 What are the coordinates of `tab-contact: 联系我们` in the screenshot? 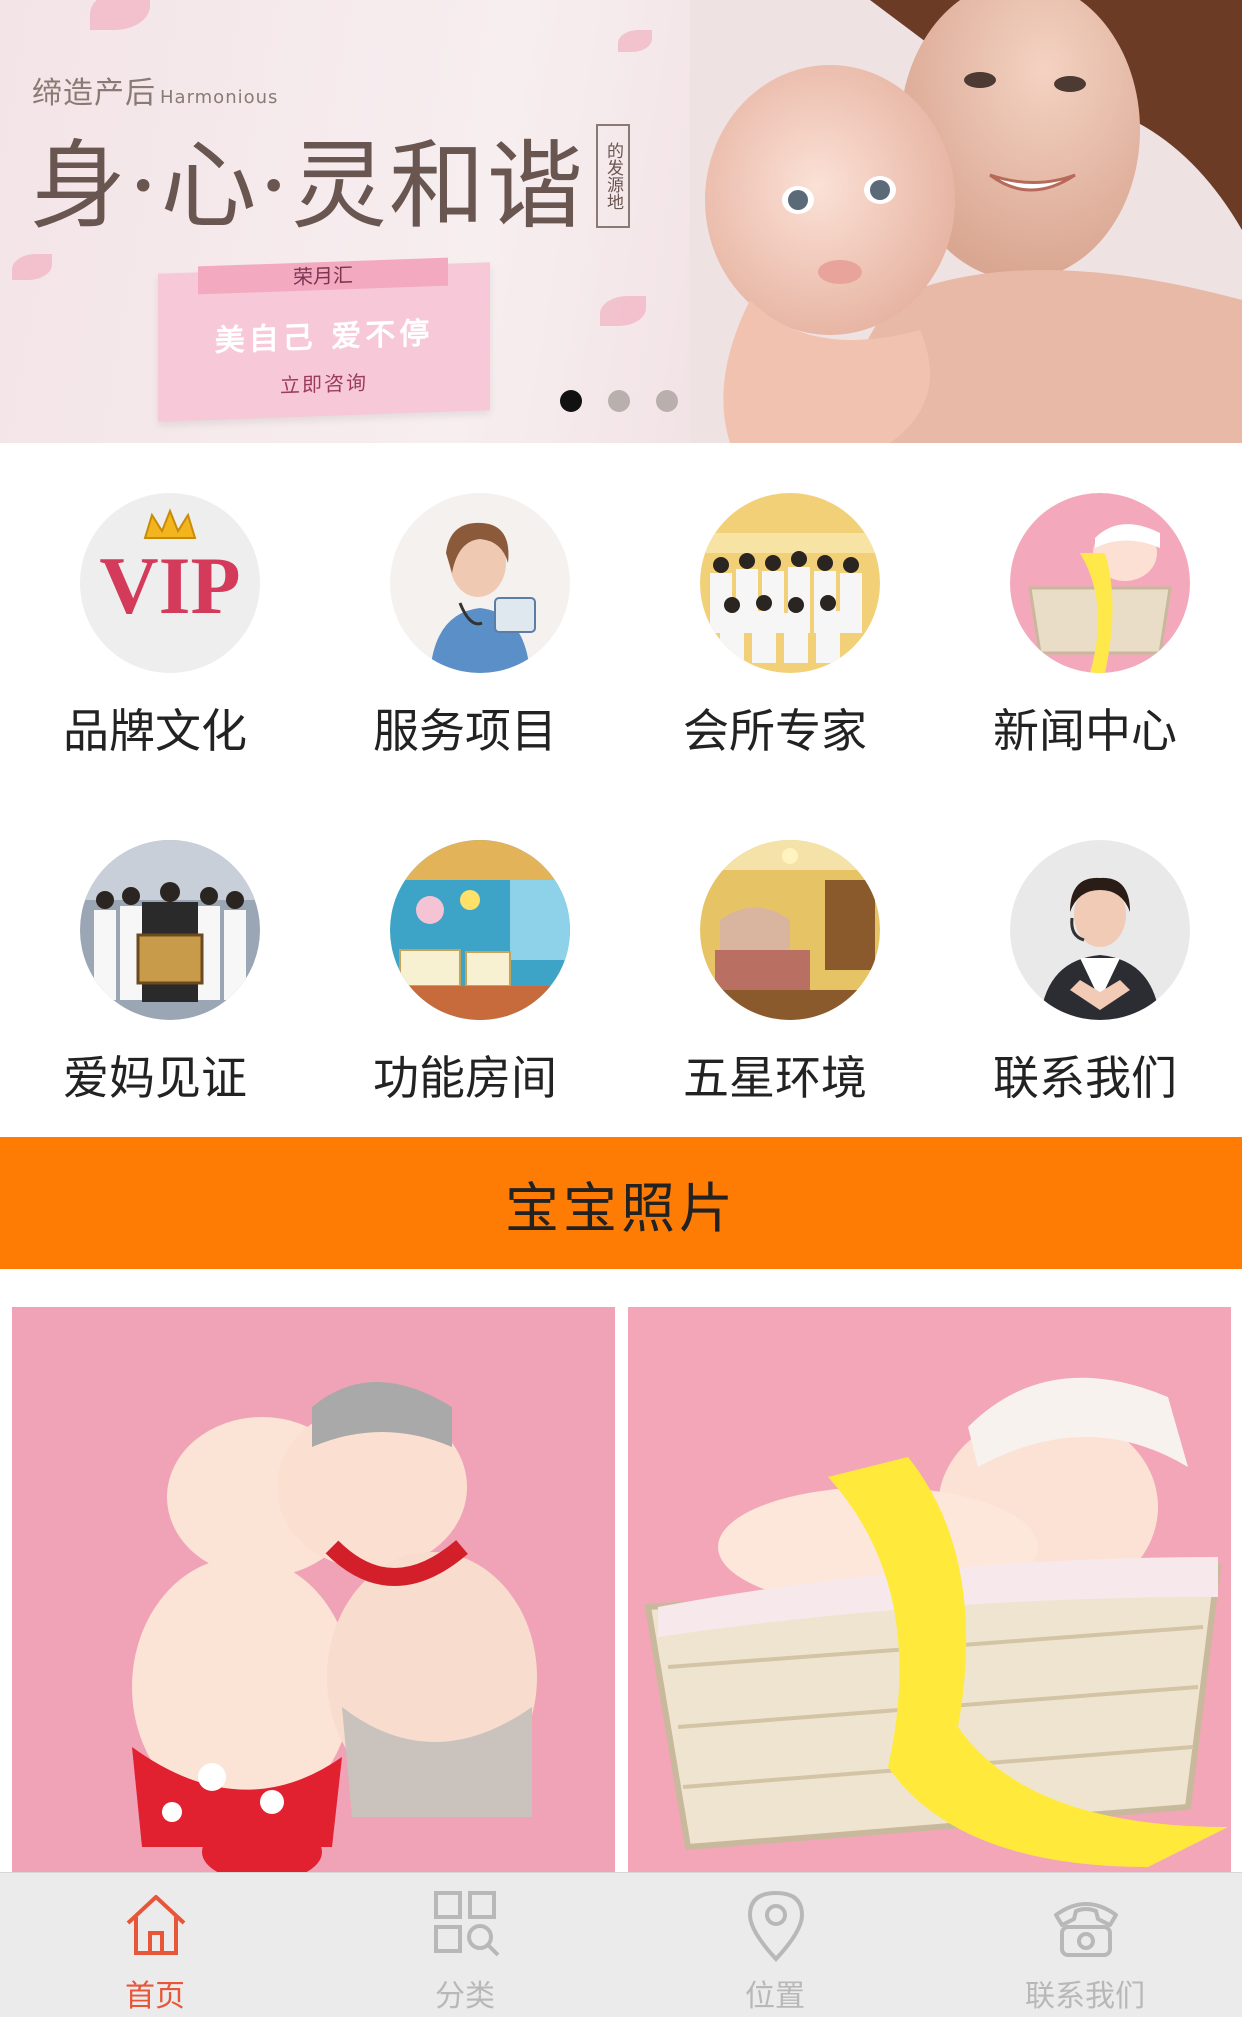 It's located at (1085, 1945).